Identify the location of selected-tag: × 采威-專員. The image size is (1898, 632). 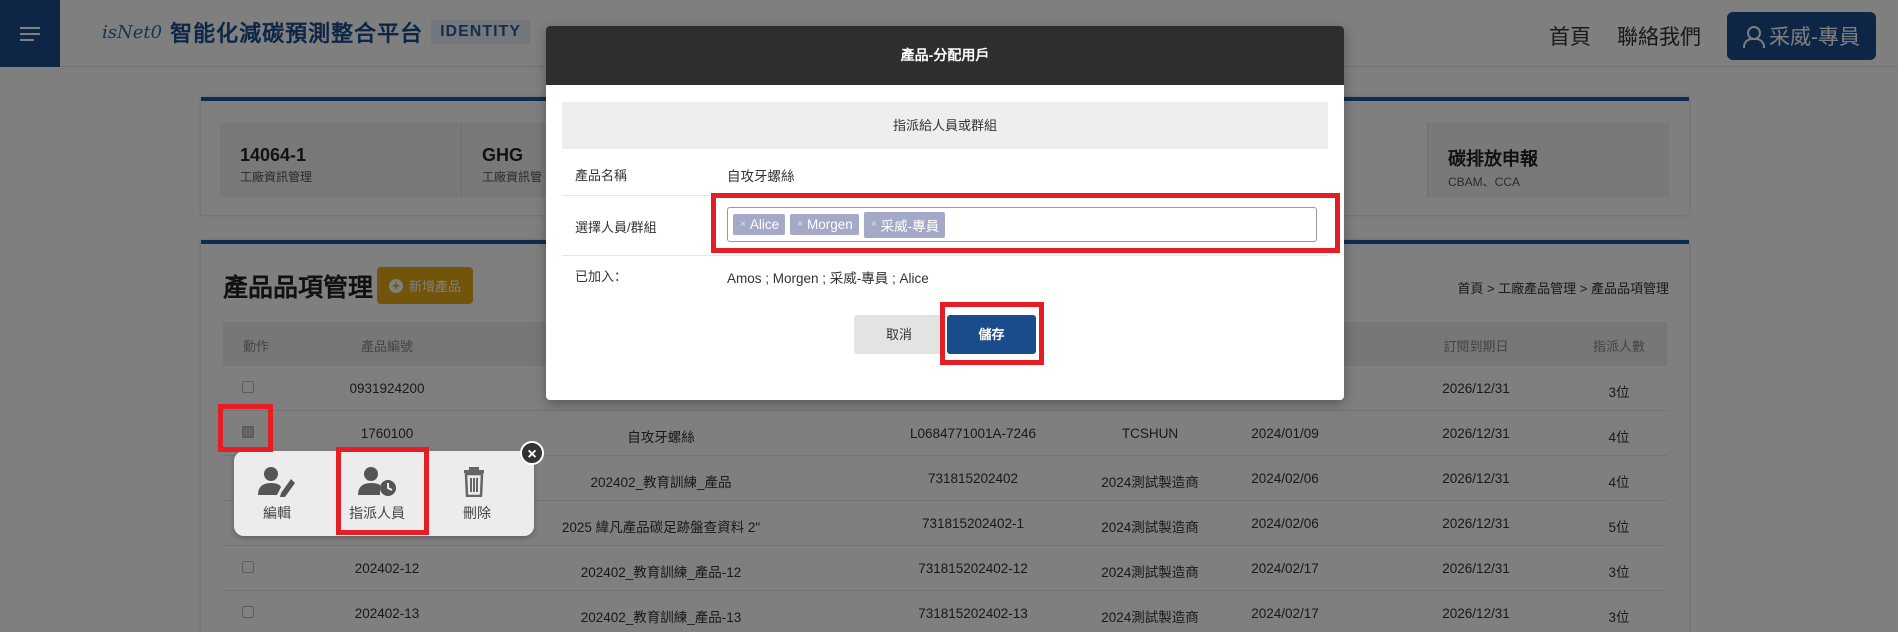
(904, 224).